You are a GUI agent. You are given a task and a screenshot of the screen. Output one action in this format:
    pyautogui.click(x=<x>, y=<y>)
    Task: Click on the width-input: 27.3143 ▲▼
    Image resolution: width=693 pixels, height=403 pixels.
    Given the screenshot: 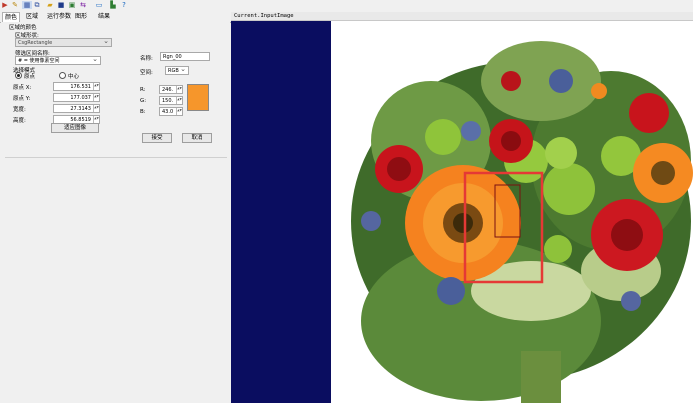 What is the action you would take?
    pyautogui.click(x=76, y=108)
    